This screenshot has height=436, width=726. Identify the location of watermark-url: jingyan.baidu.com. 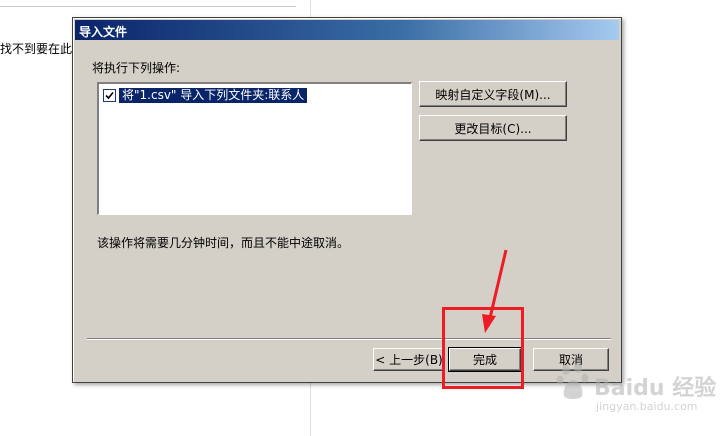
(647, 406).